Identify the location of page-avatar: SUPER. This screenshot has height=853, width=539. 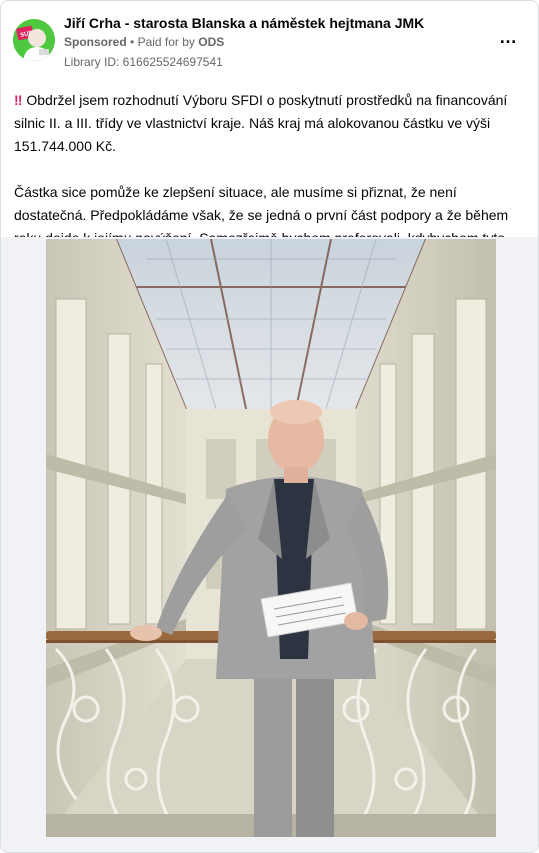
(34, 40).